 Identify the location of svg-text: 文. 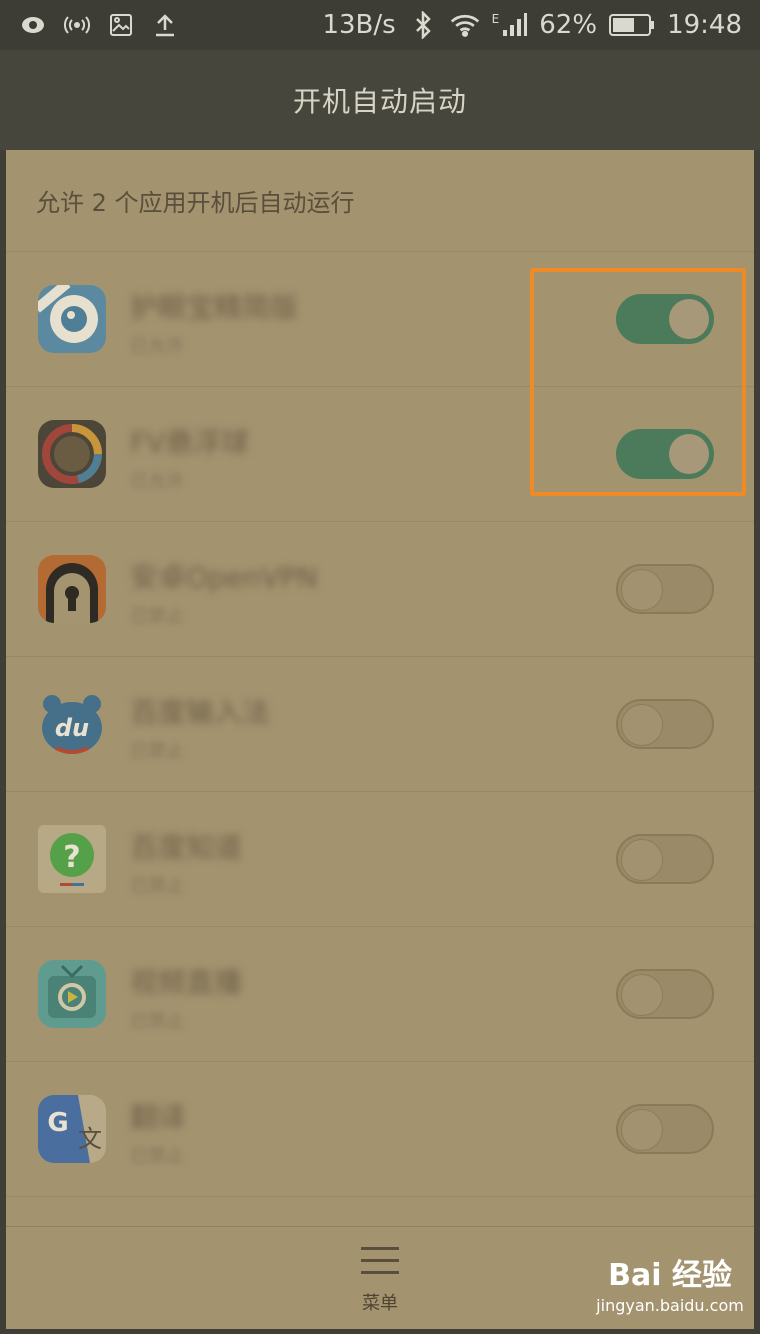
(90, 1139).